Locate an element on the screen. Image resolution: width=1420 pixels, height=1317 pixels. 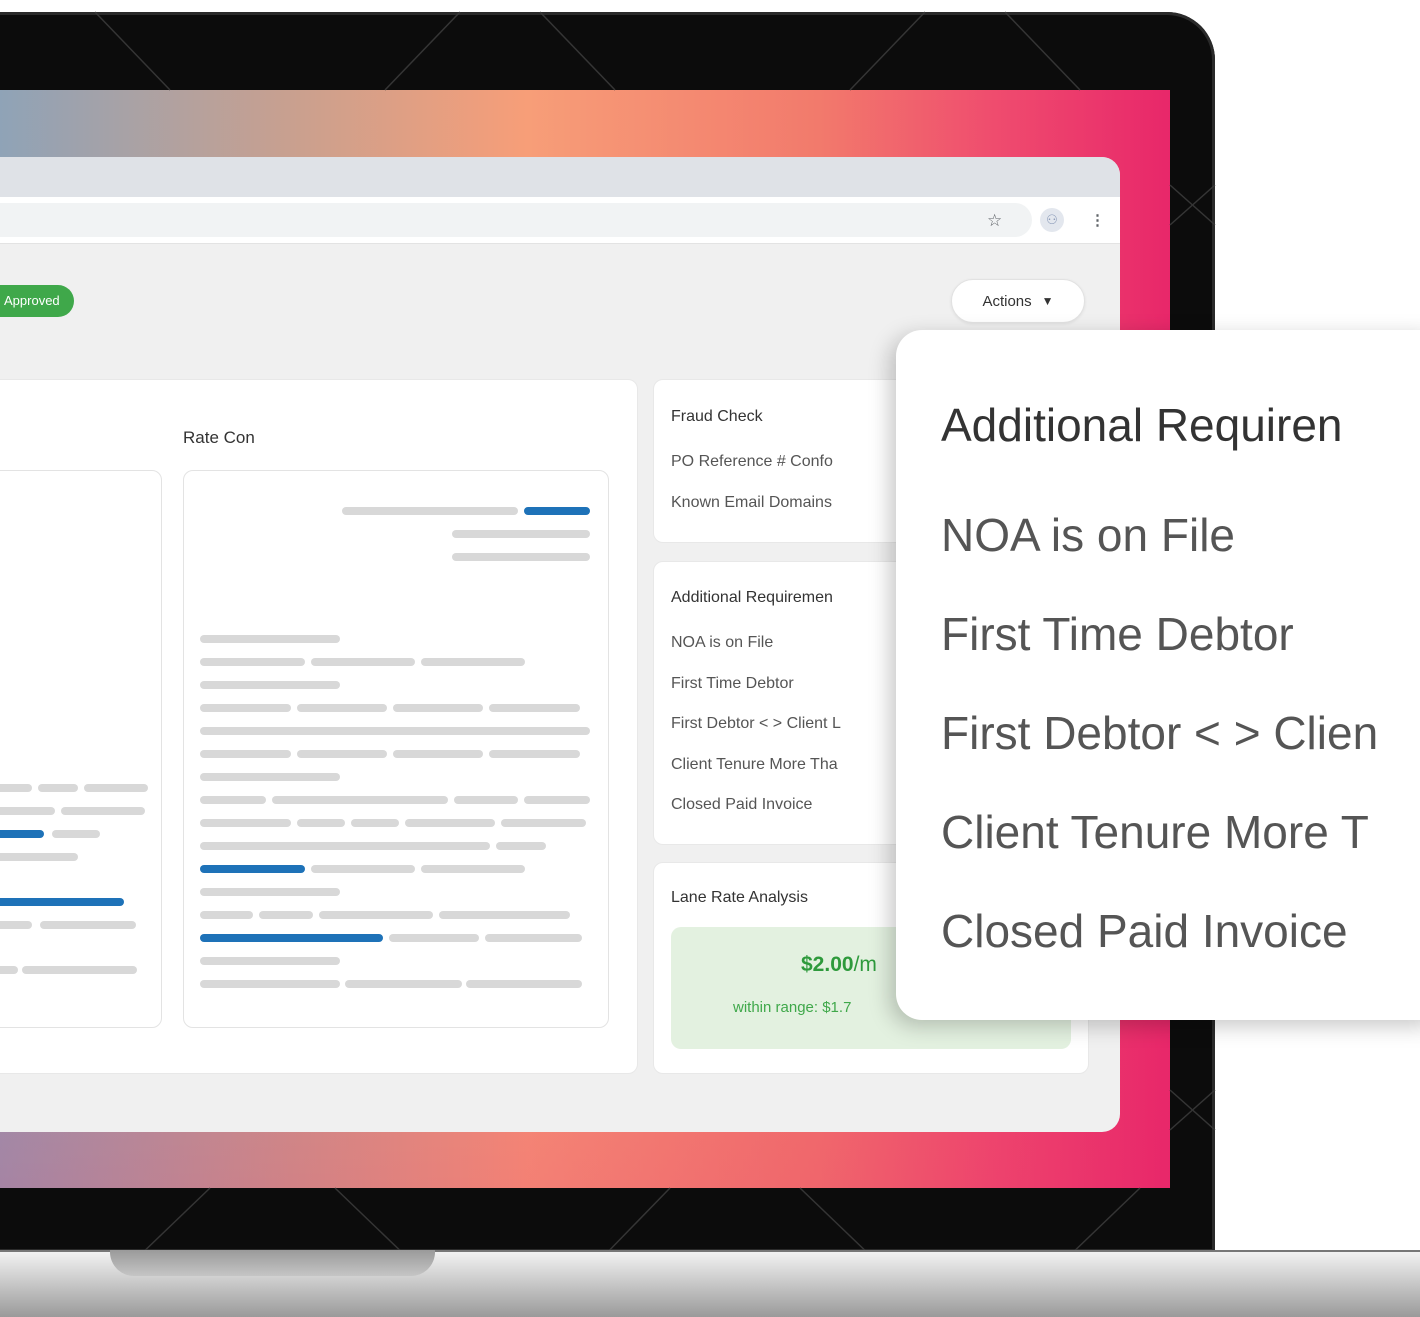
chevron-down-icon: ▼ is located at coordinates (1047, 301).